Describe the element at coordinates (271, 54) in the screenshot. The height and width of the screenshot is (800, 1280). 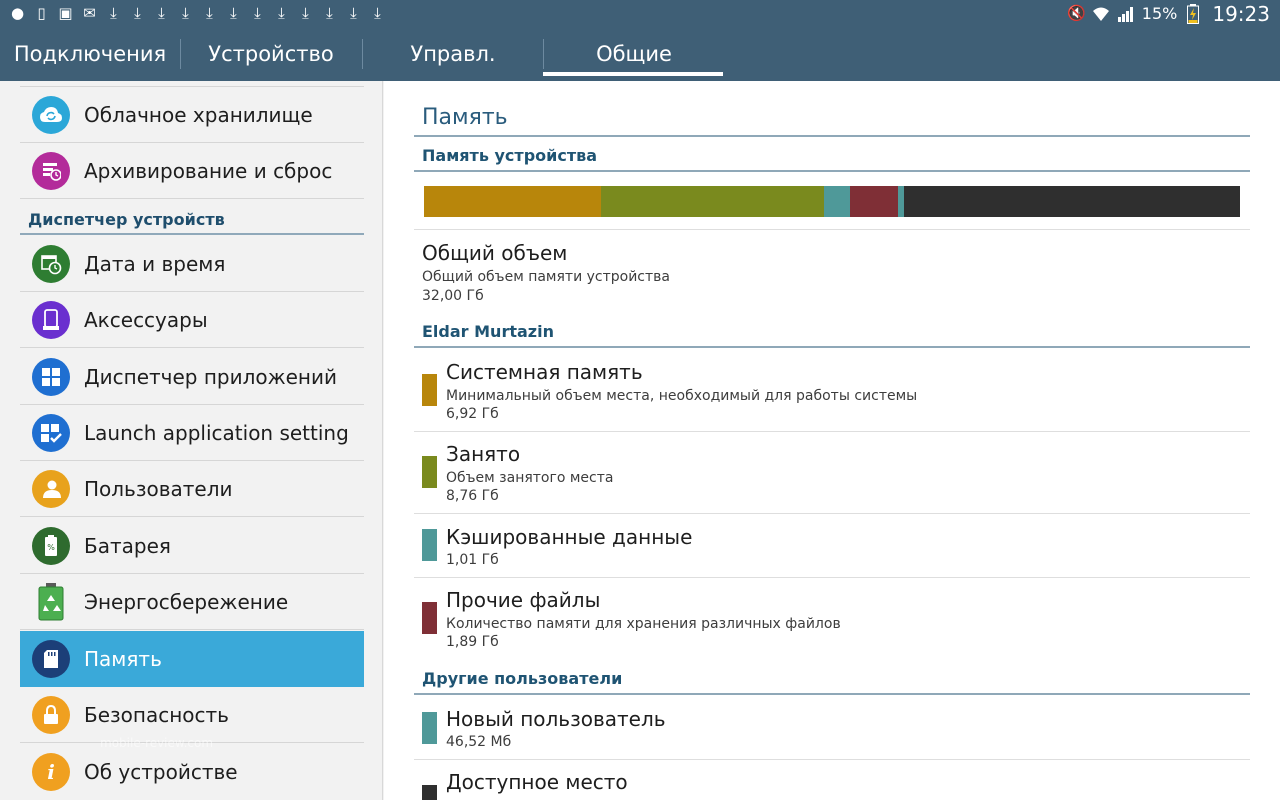
I see `tab-device: Устройство` at that location.